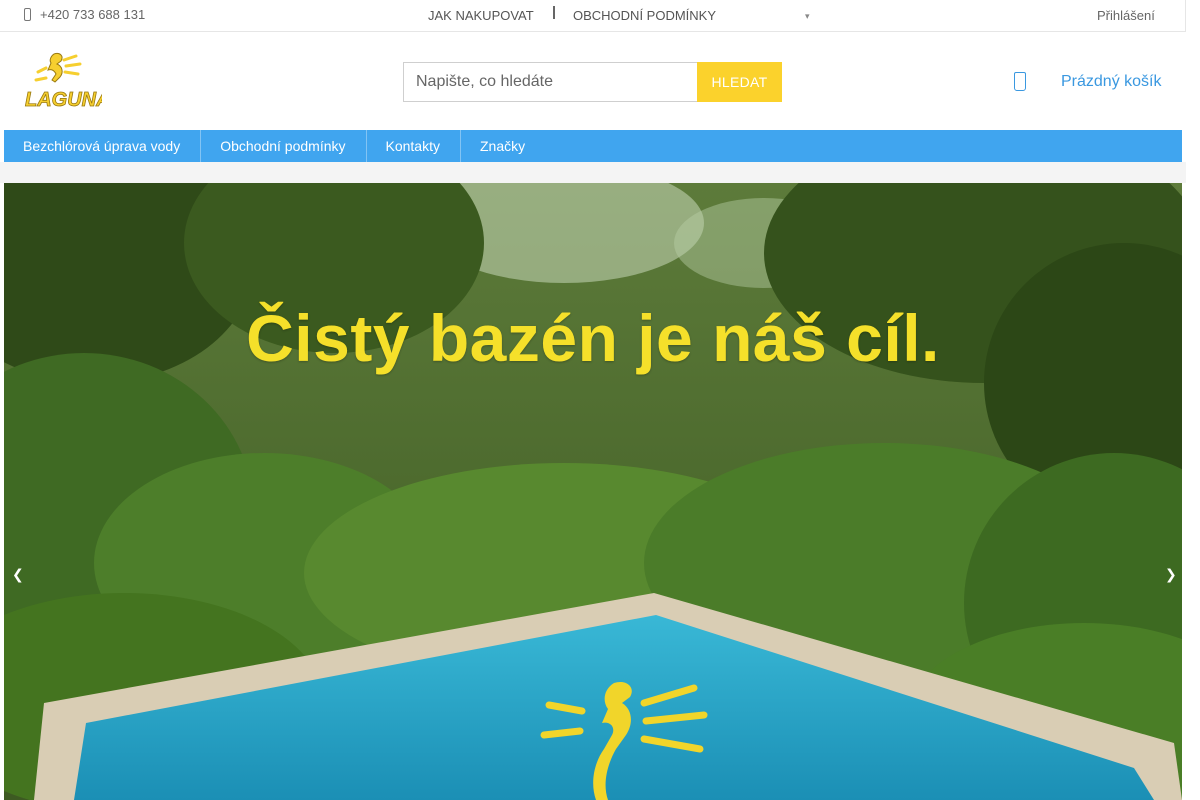 The width and height of the screenshot is (1200, 800). I want to click on search-button: HLEDAT, so click(739, 82).